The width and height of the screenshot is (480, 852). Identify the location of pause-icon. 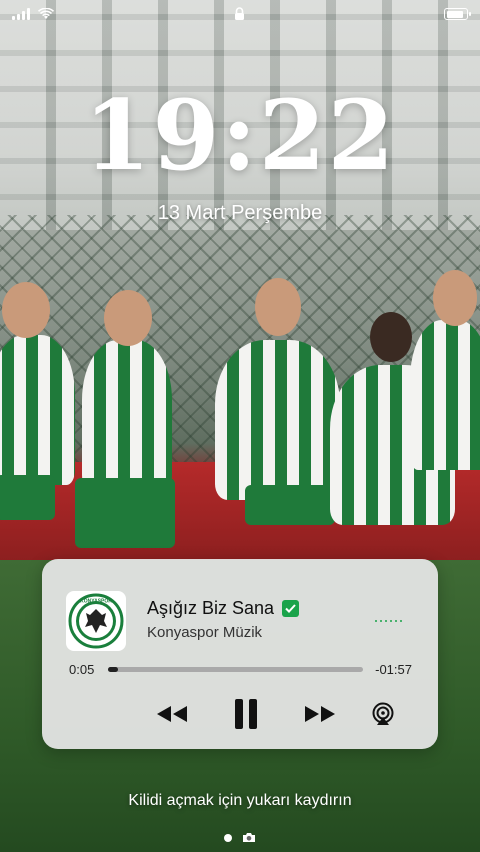
(246, 714).